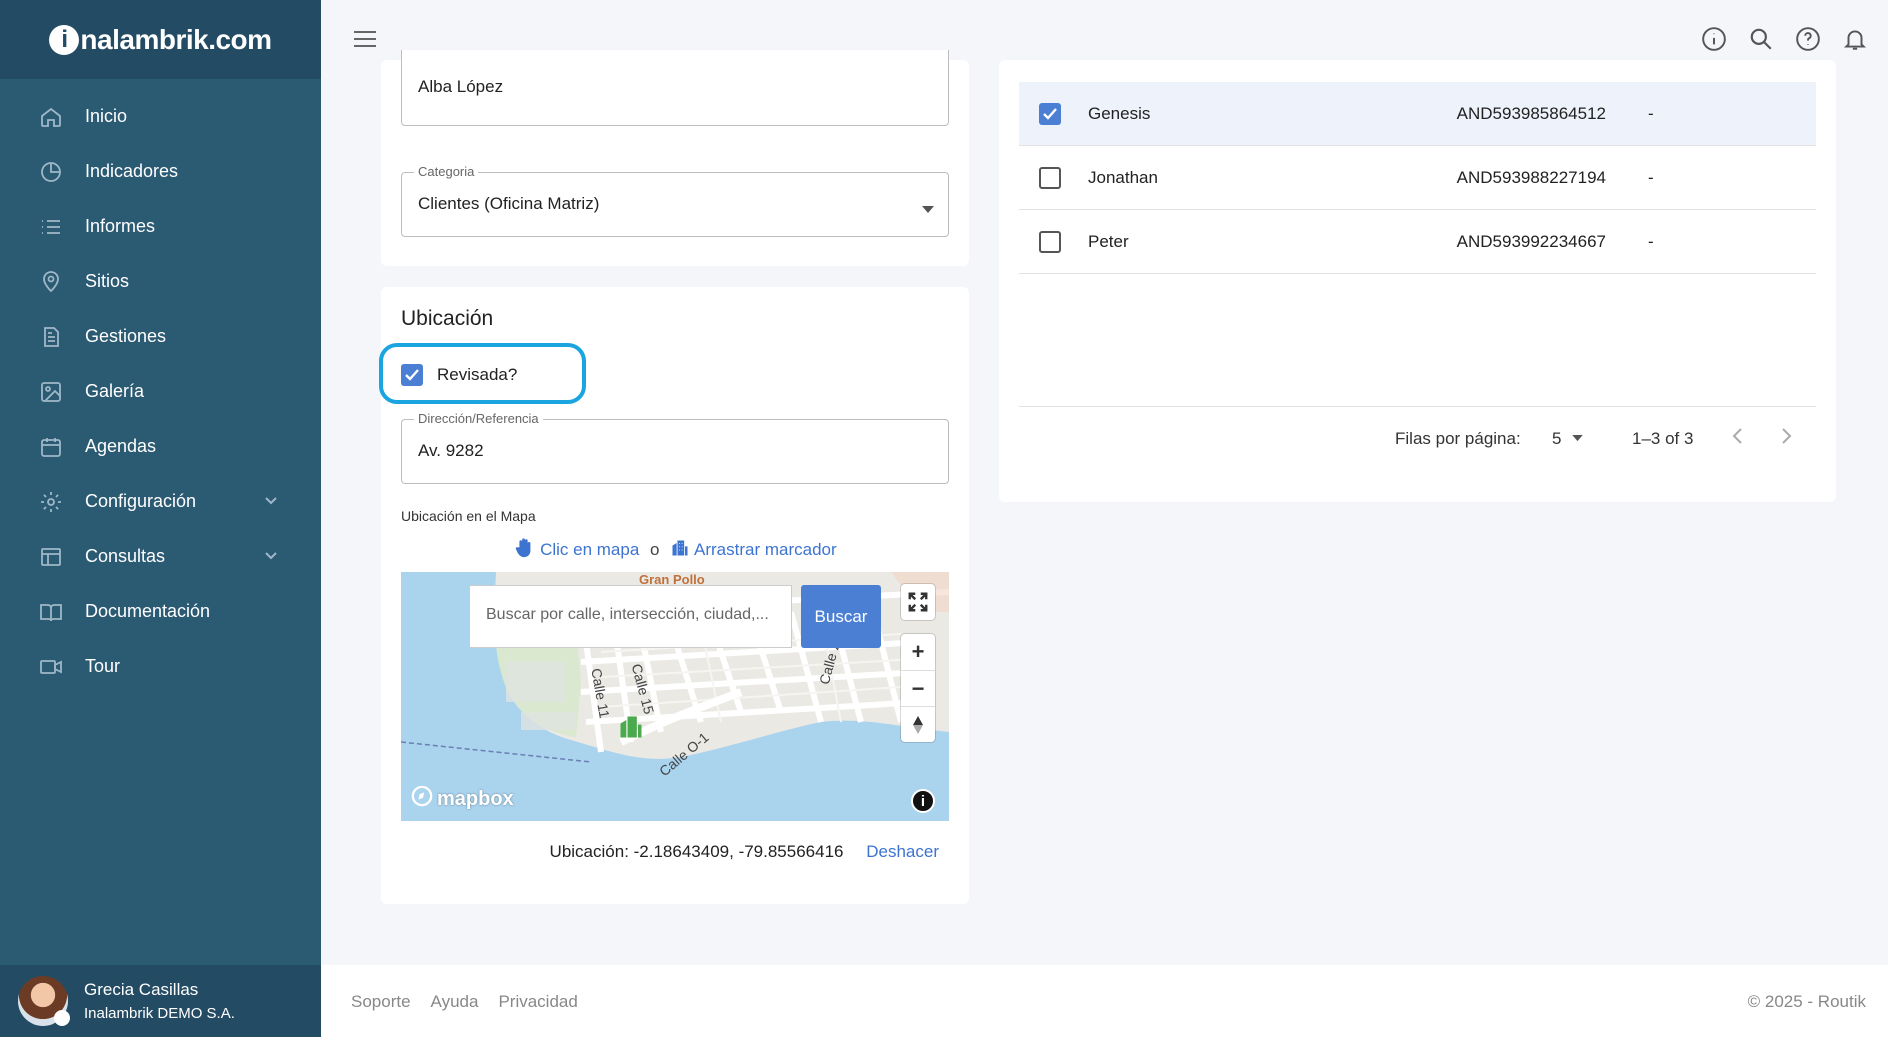 This screenshot has height=1037, width=1888. What do you see at coordinates (160, 171) in the screenshot?
I see `sidebar-item-indicadores: Indicadores` at bounding box center [160, 171].